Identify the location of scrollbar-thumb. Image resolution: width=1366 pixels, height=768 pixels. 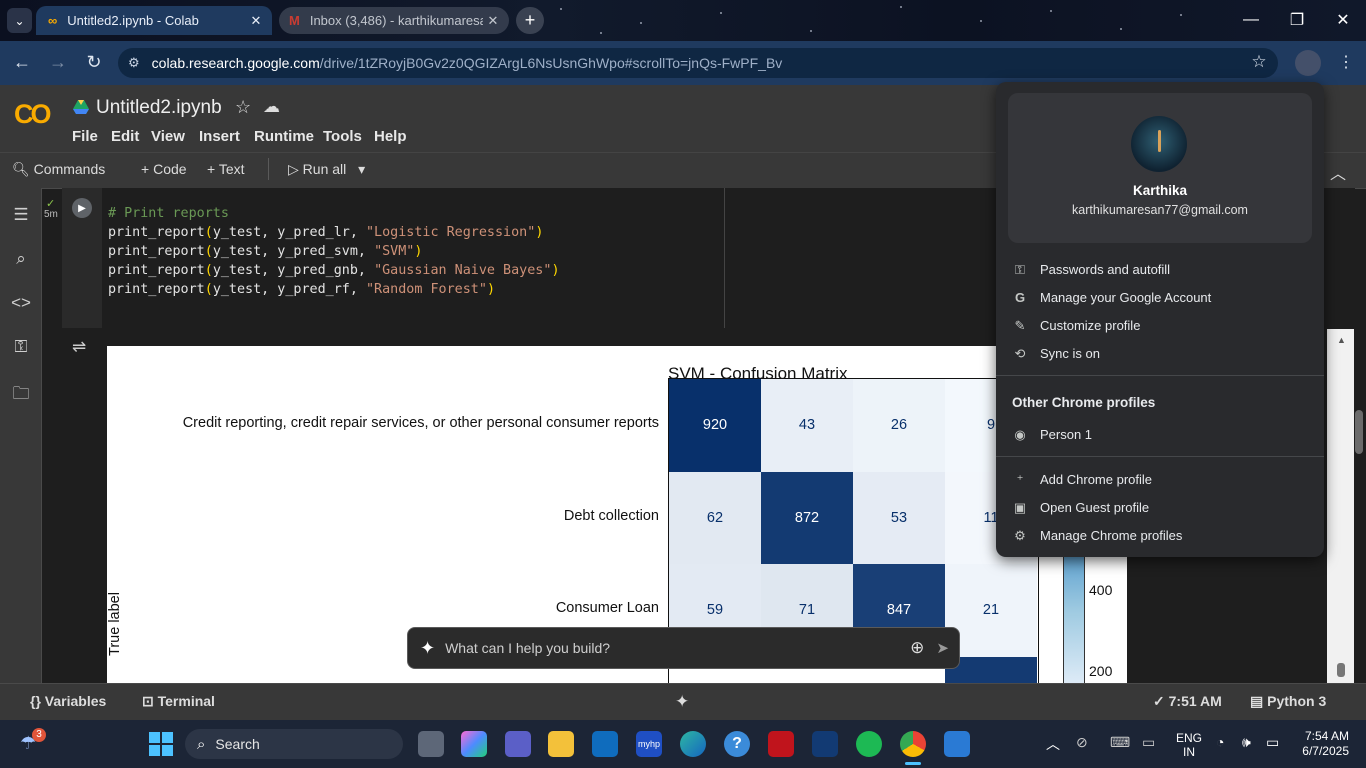
(1341, 670).